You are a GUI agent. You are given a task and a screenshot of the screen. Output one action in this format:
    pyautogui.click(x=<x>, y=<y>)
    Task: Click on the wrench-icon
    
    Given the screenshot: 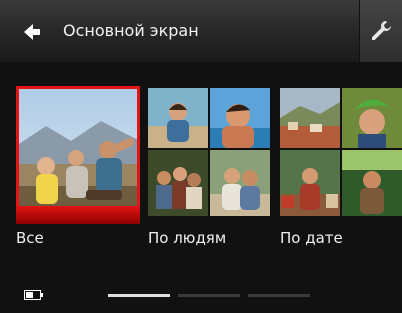 What is the action you would take?
    pyautogui.click(x=381, y=30)
    